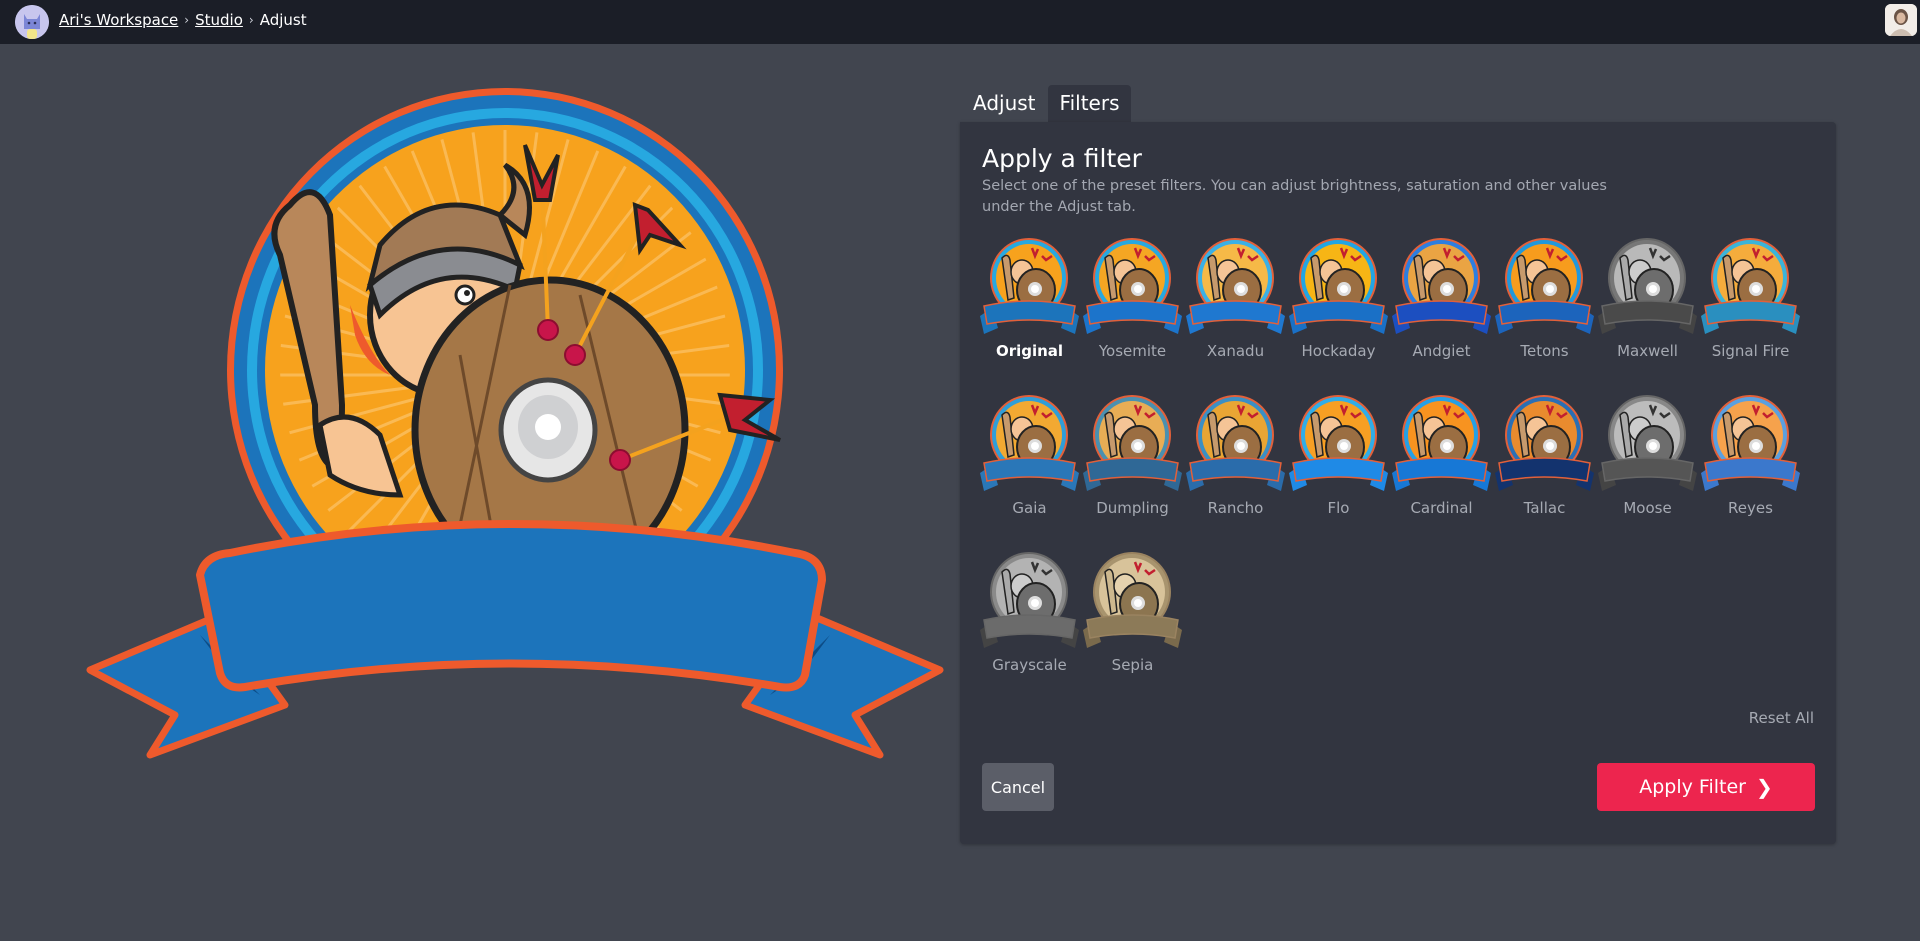 This screenshot has width=1920, height=941. I want to click on filter-option-flo: Flo, so click(1338, 462).